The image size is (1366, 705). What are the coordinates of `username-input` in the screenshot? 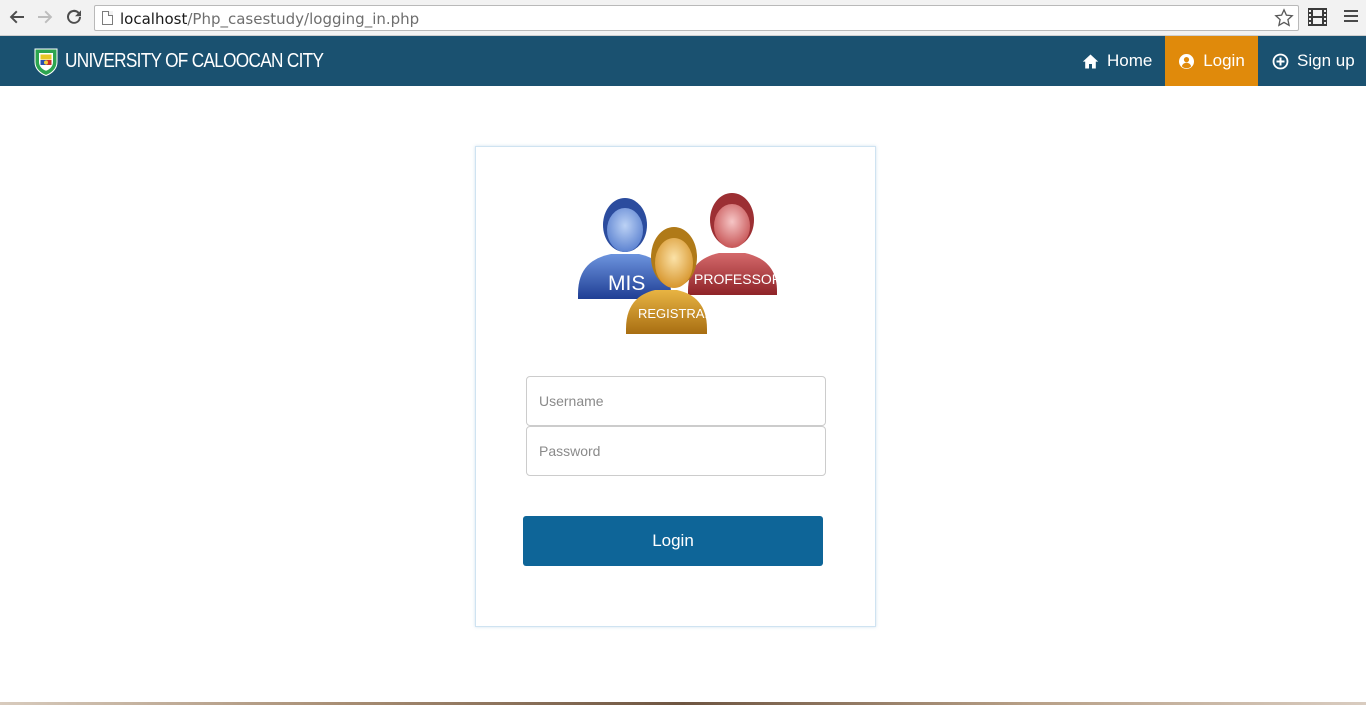 It's located at (676, 401).